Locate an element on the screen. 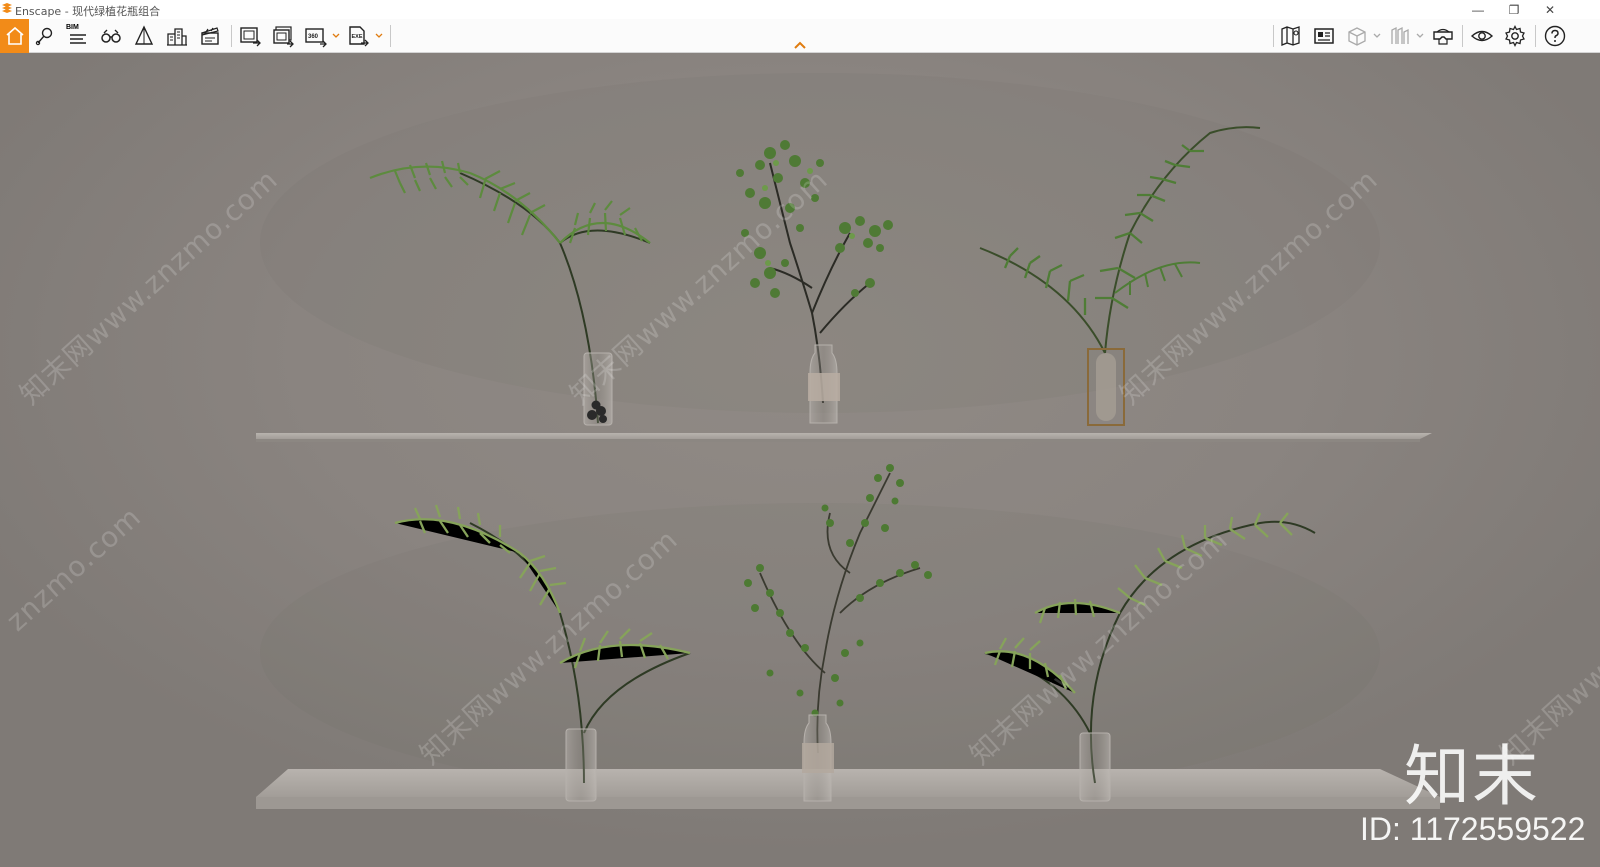 This screenshot has height=867, width=1600. exe-export-button: EXE is located at coordinates (358, 36).